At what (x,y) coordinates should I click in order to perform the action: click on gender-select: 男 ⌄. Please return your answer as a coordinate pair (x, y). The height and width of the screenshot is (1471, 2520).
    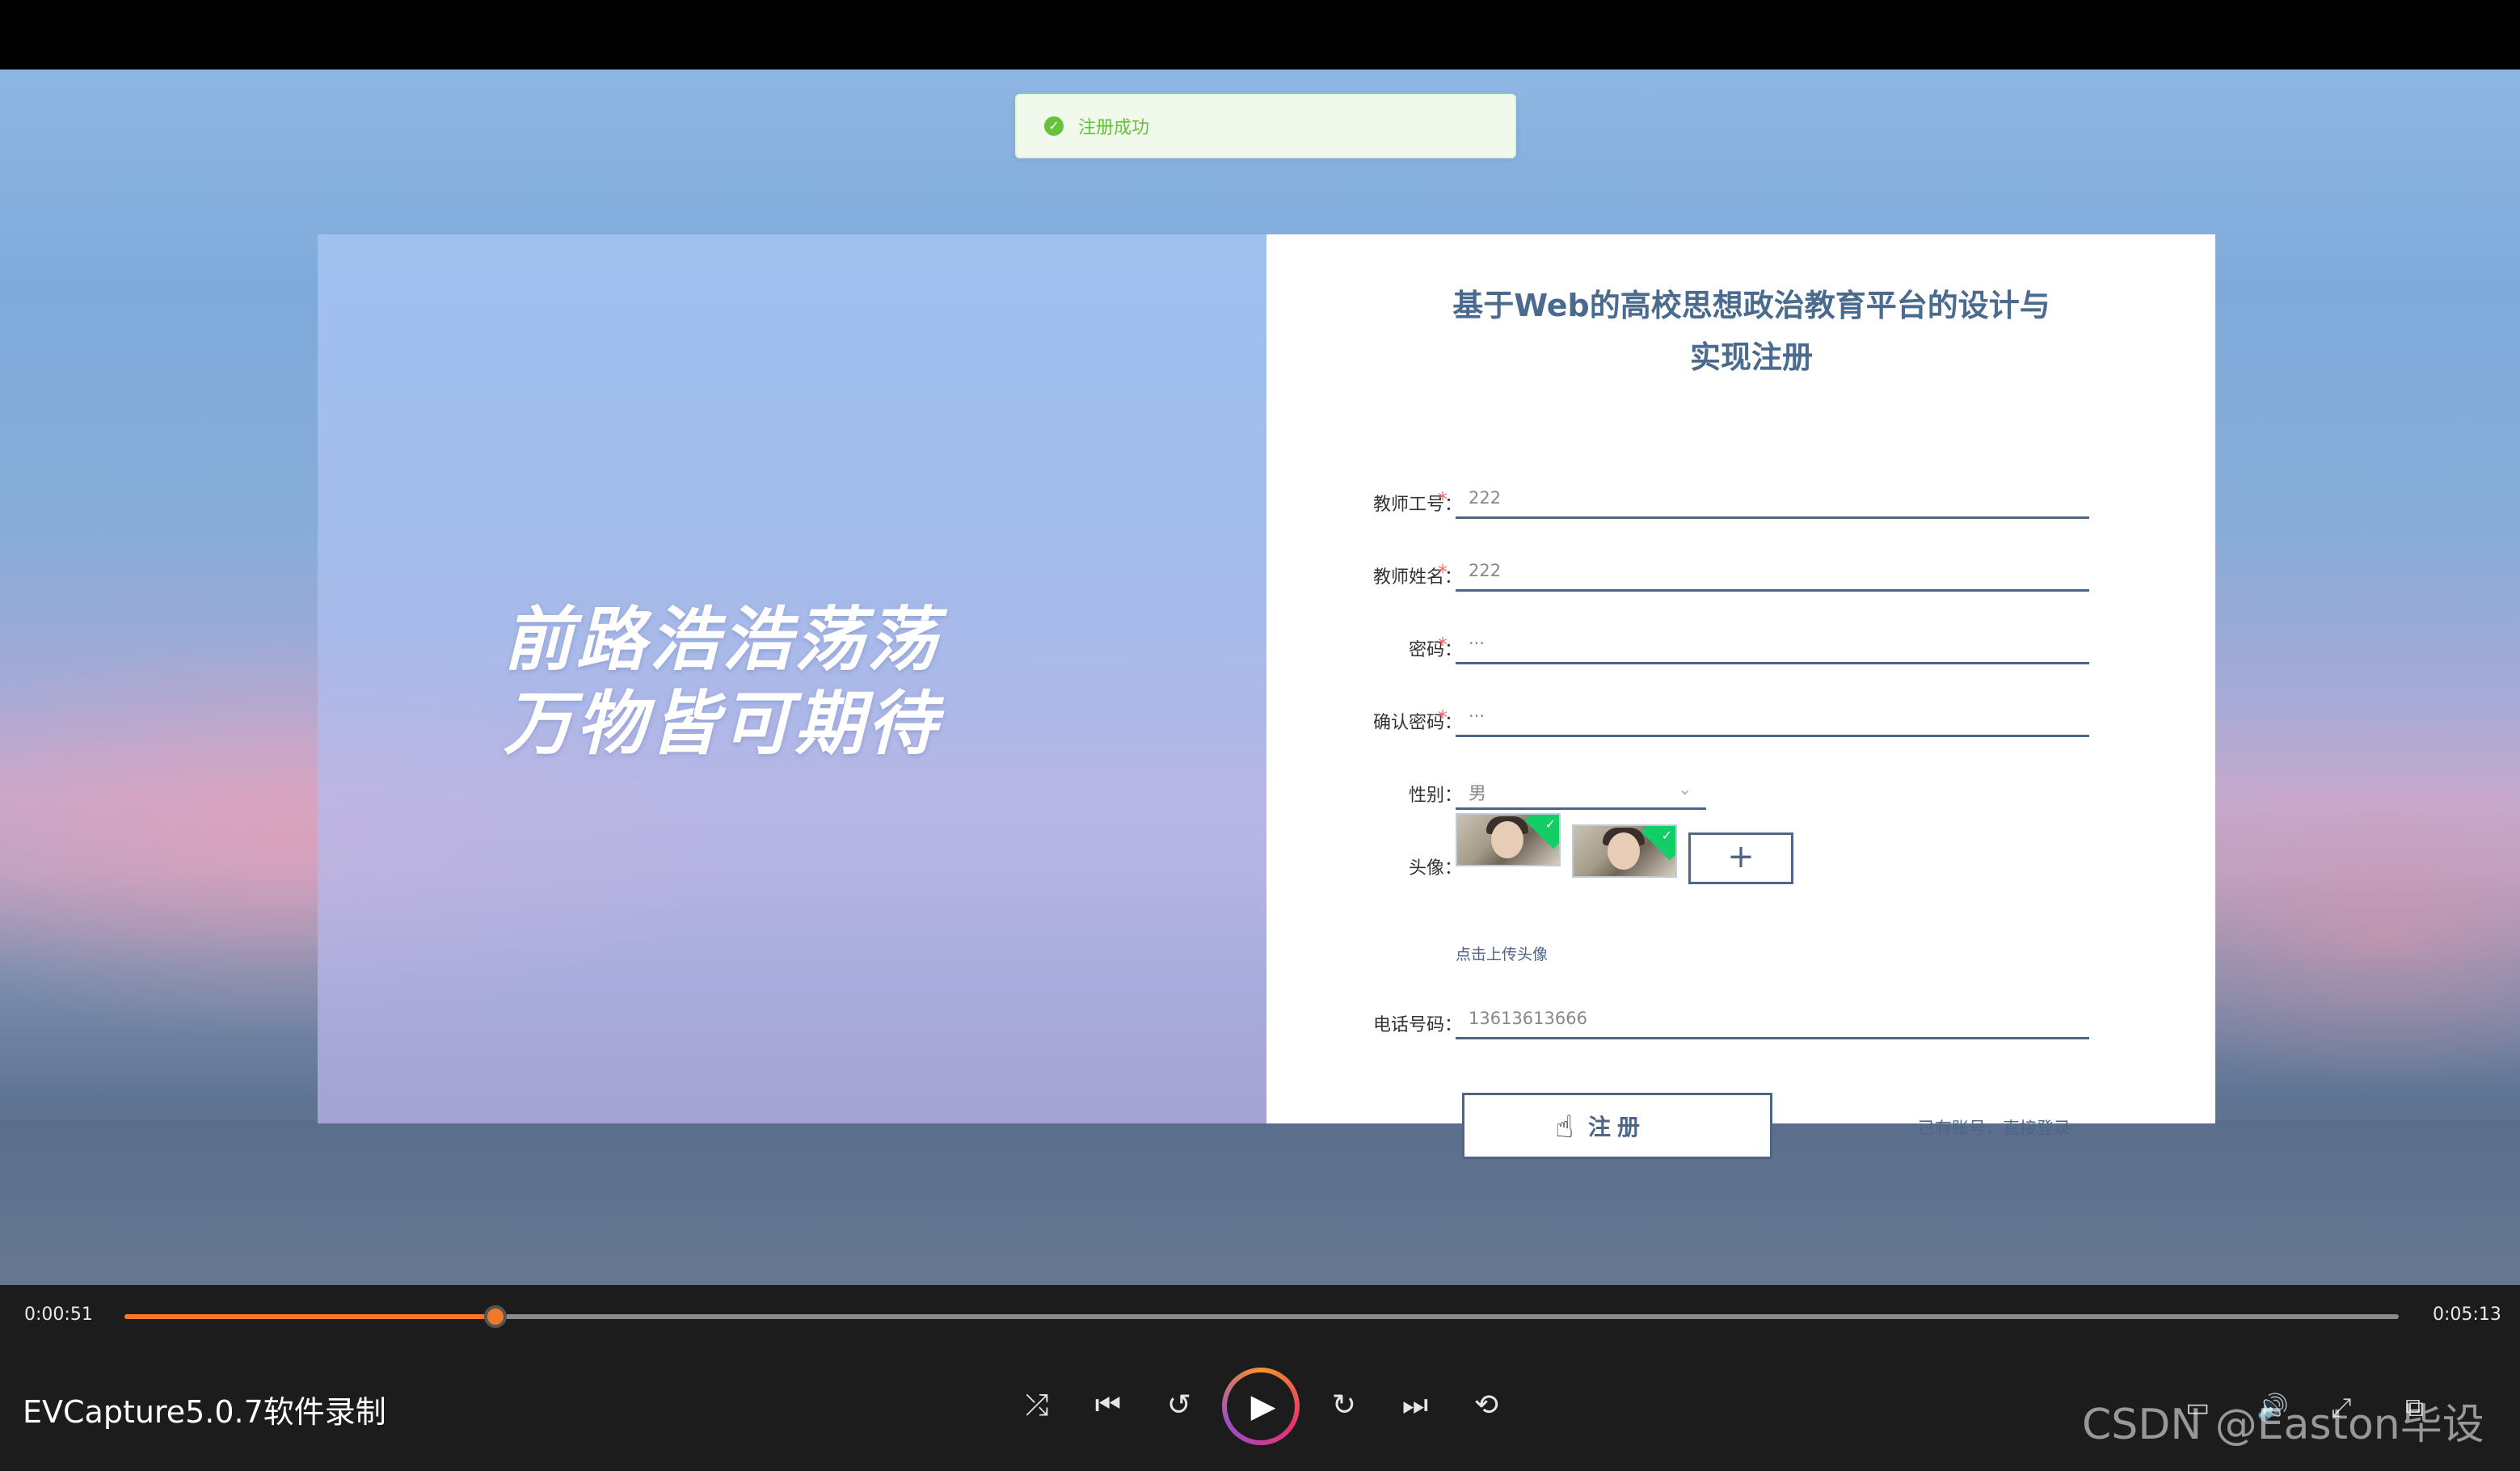
    Looking at the image, I should click on (1581, 790).